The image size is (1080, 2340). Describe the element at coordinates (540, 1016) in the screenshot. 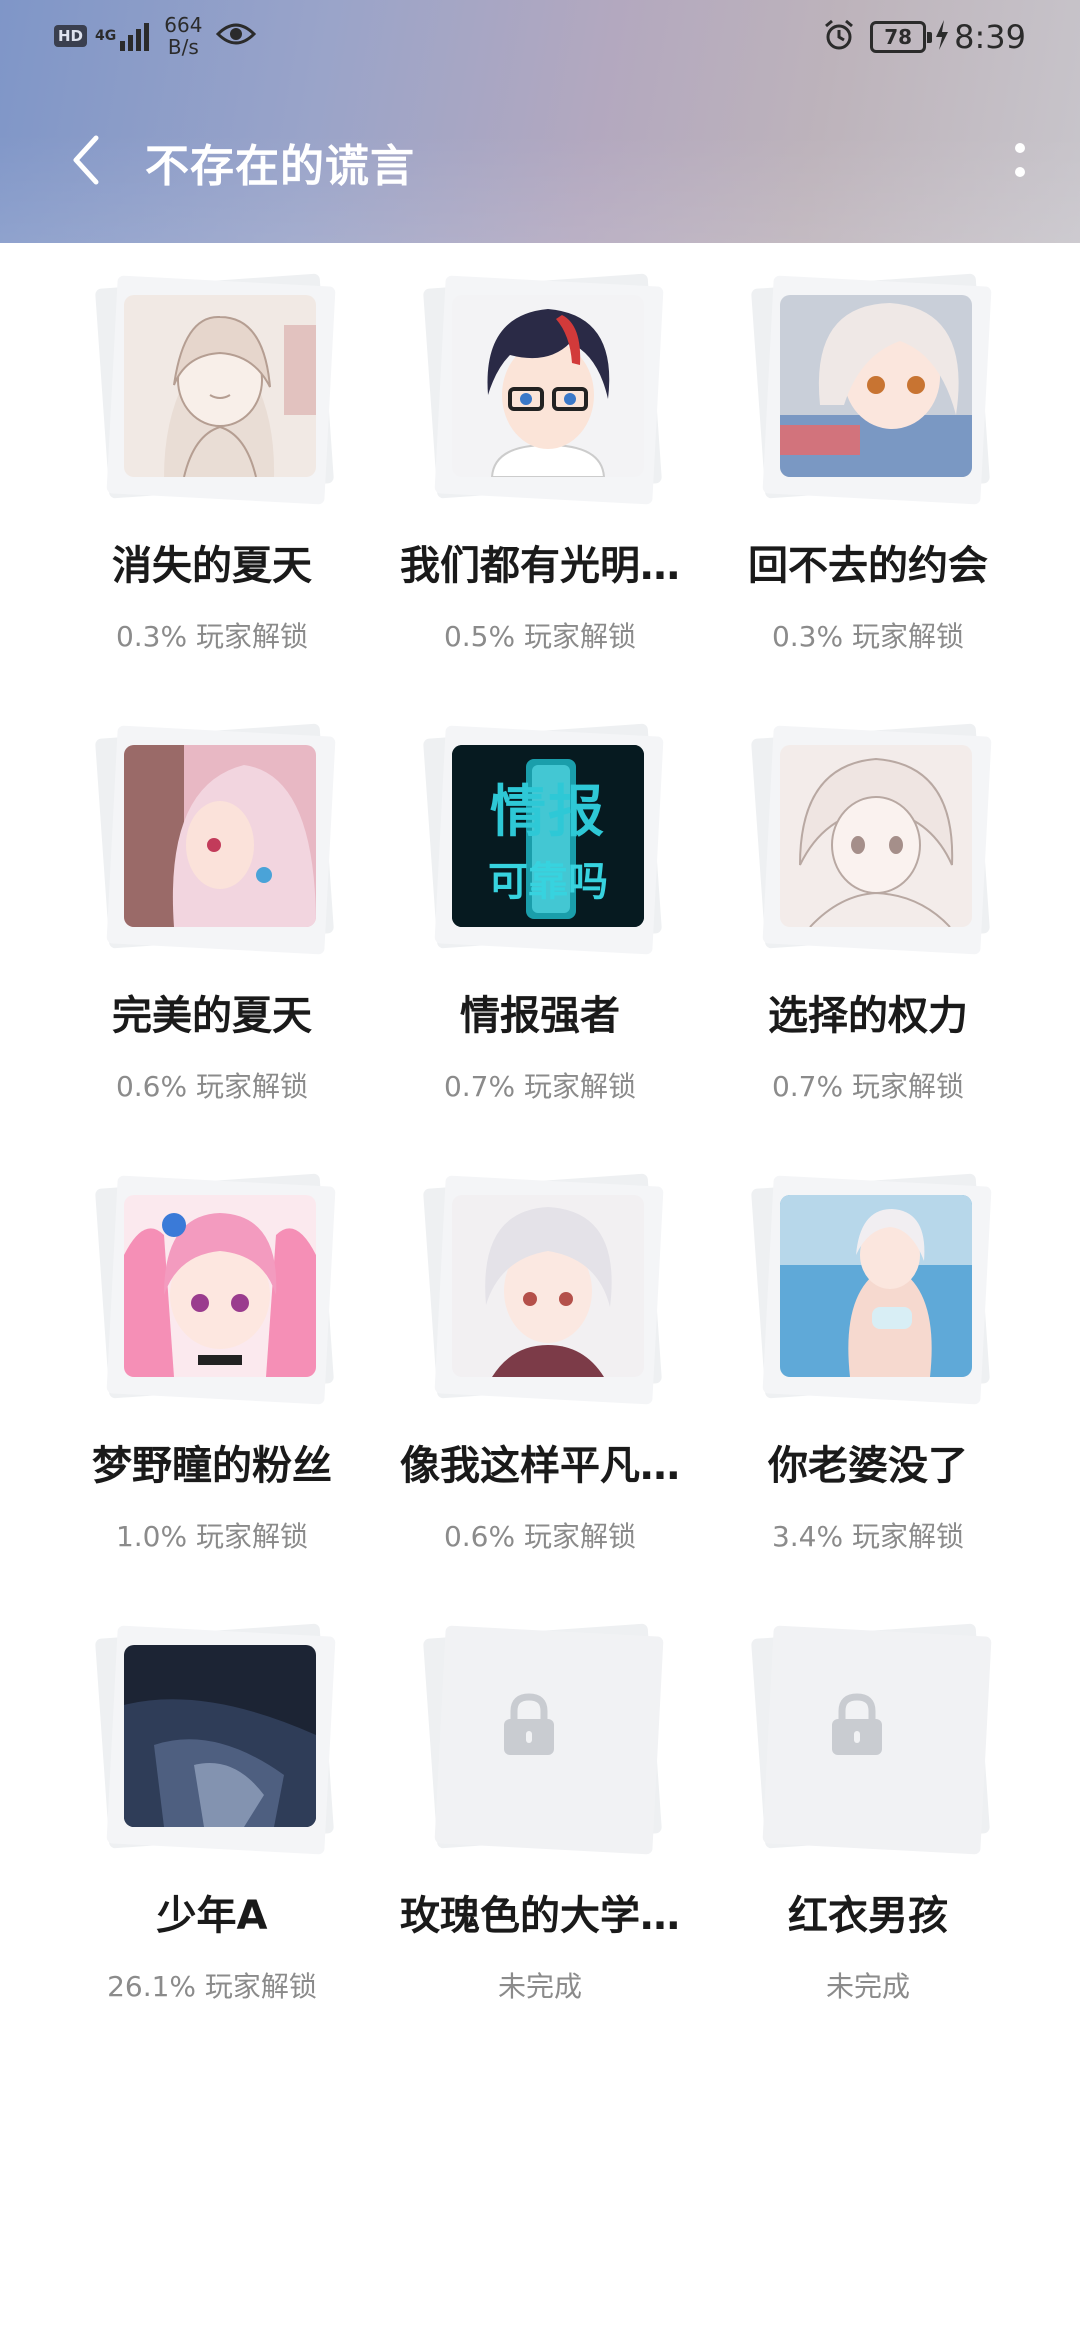

I see `achievement-title: 情报强者` at that location.